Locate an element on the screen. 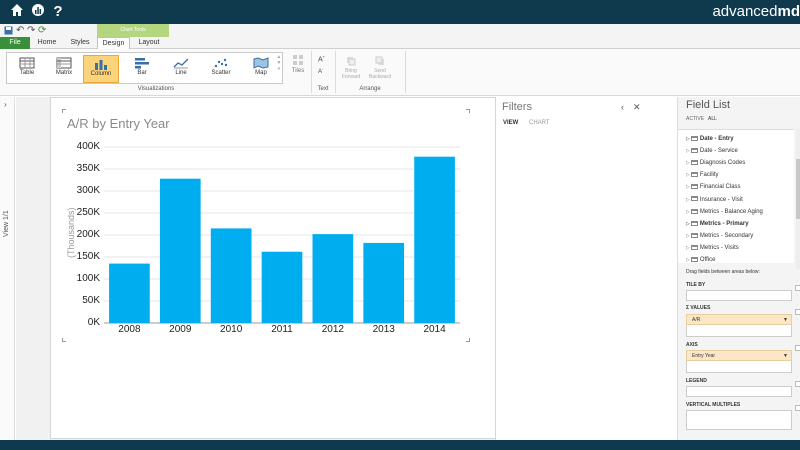 This screenshot has height=450, width=800. chart-tools-context-header: Chart Tools is located at coordinates (133, 30).